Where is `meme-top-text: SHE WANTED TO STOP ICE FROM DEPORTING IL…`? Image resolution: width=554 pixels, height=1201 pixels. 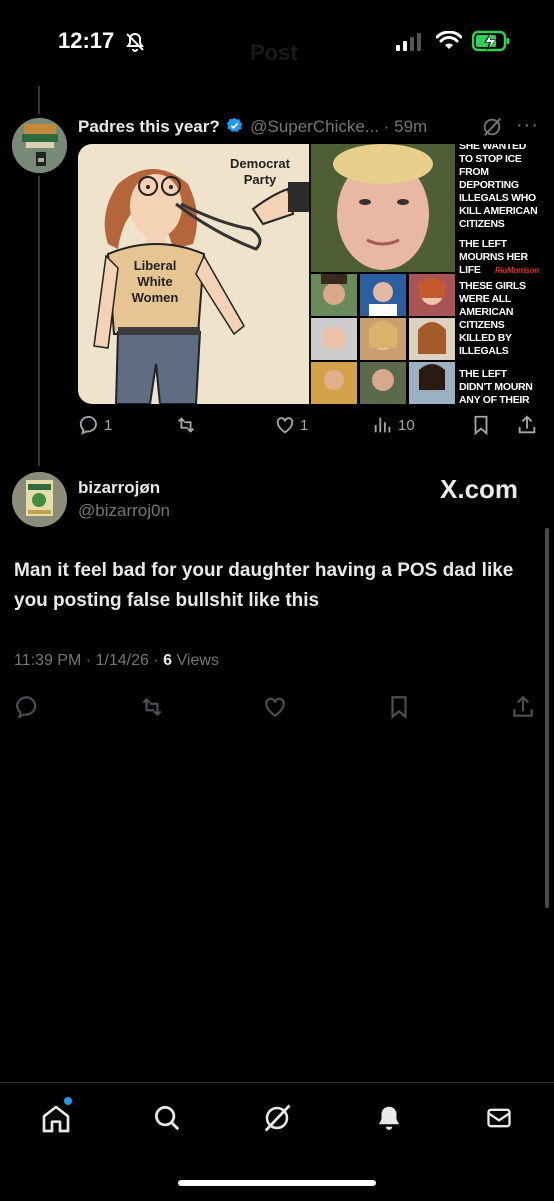 meme-top-text: SHE WANTED TO STOP ICE FROM DEPORTING IL… is located at coordinates (498, 187).